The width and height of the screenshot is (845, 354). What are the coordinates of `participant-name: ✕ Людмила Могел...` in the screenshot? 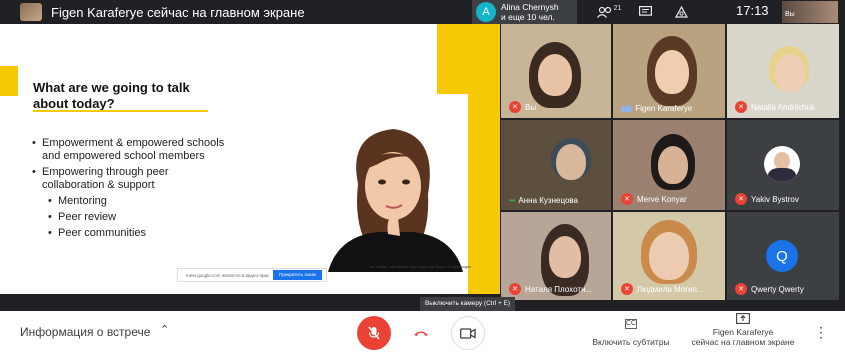 It's located at (662, 289).